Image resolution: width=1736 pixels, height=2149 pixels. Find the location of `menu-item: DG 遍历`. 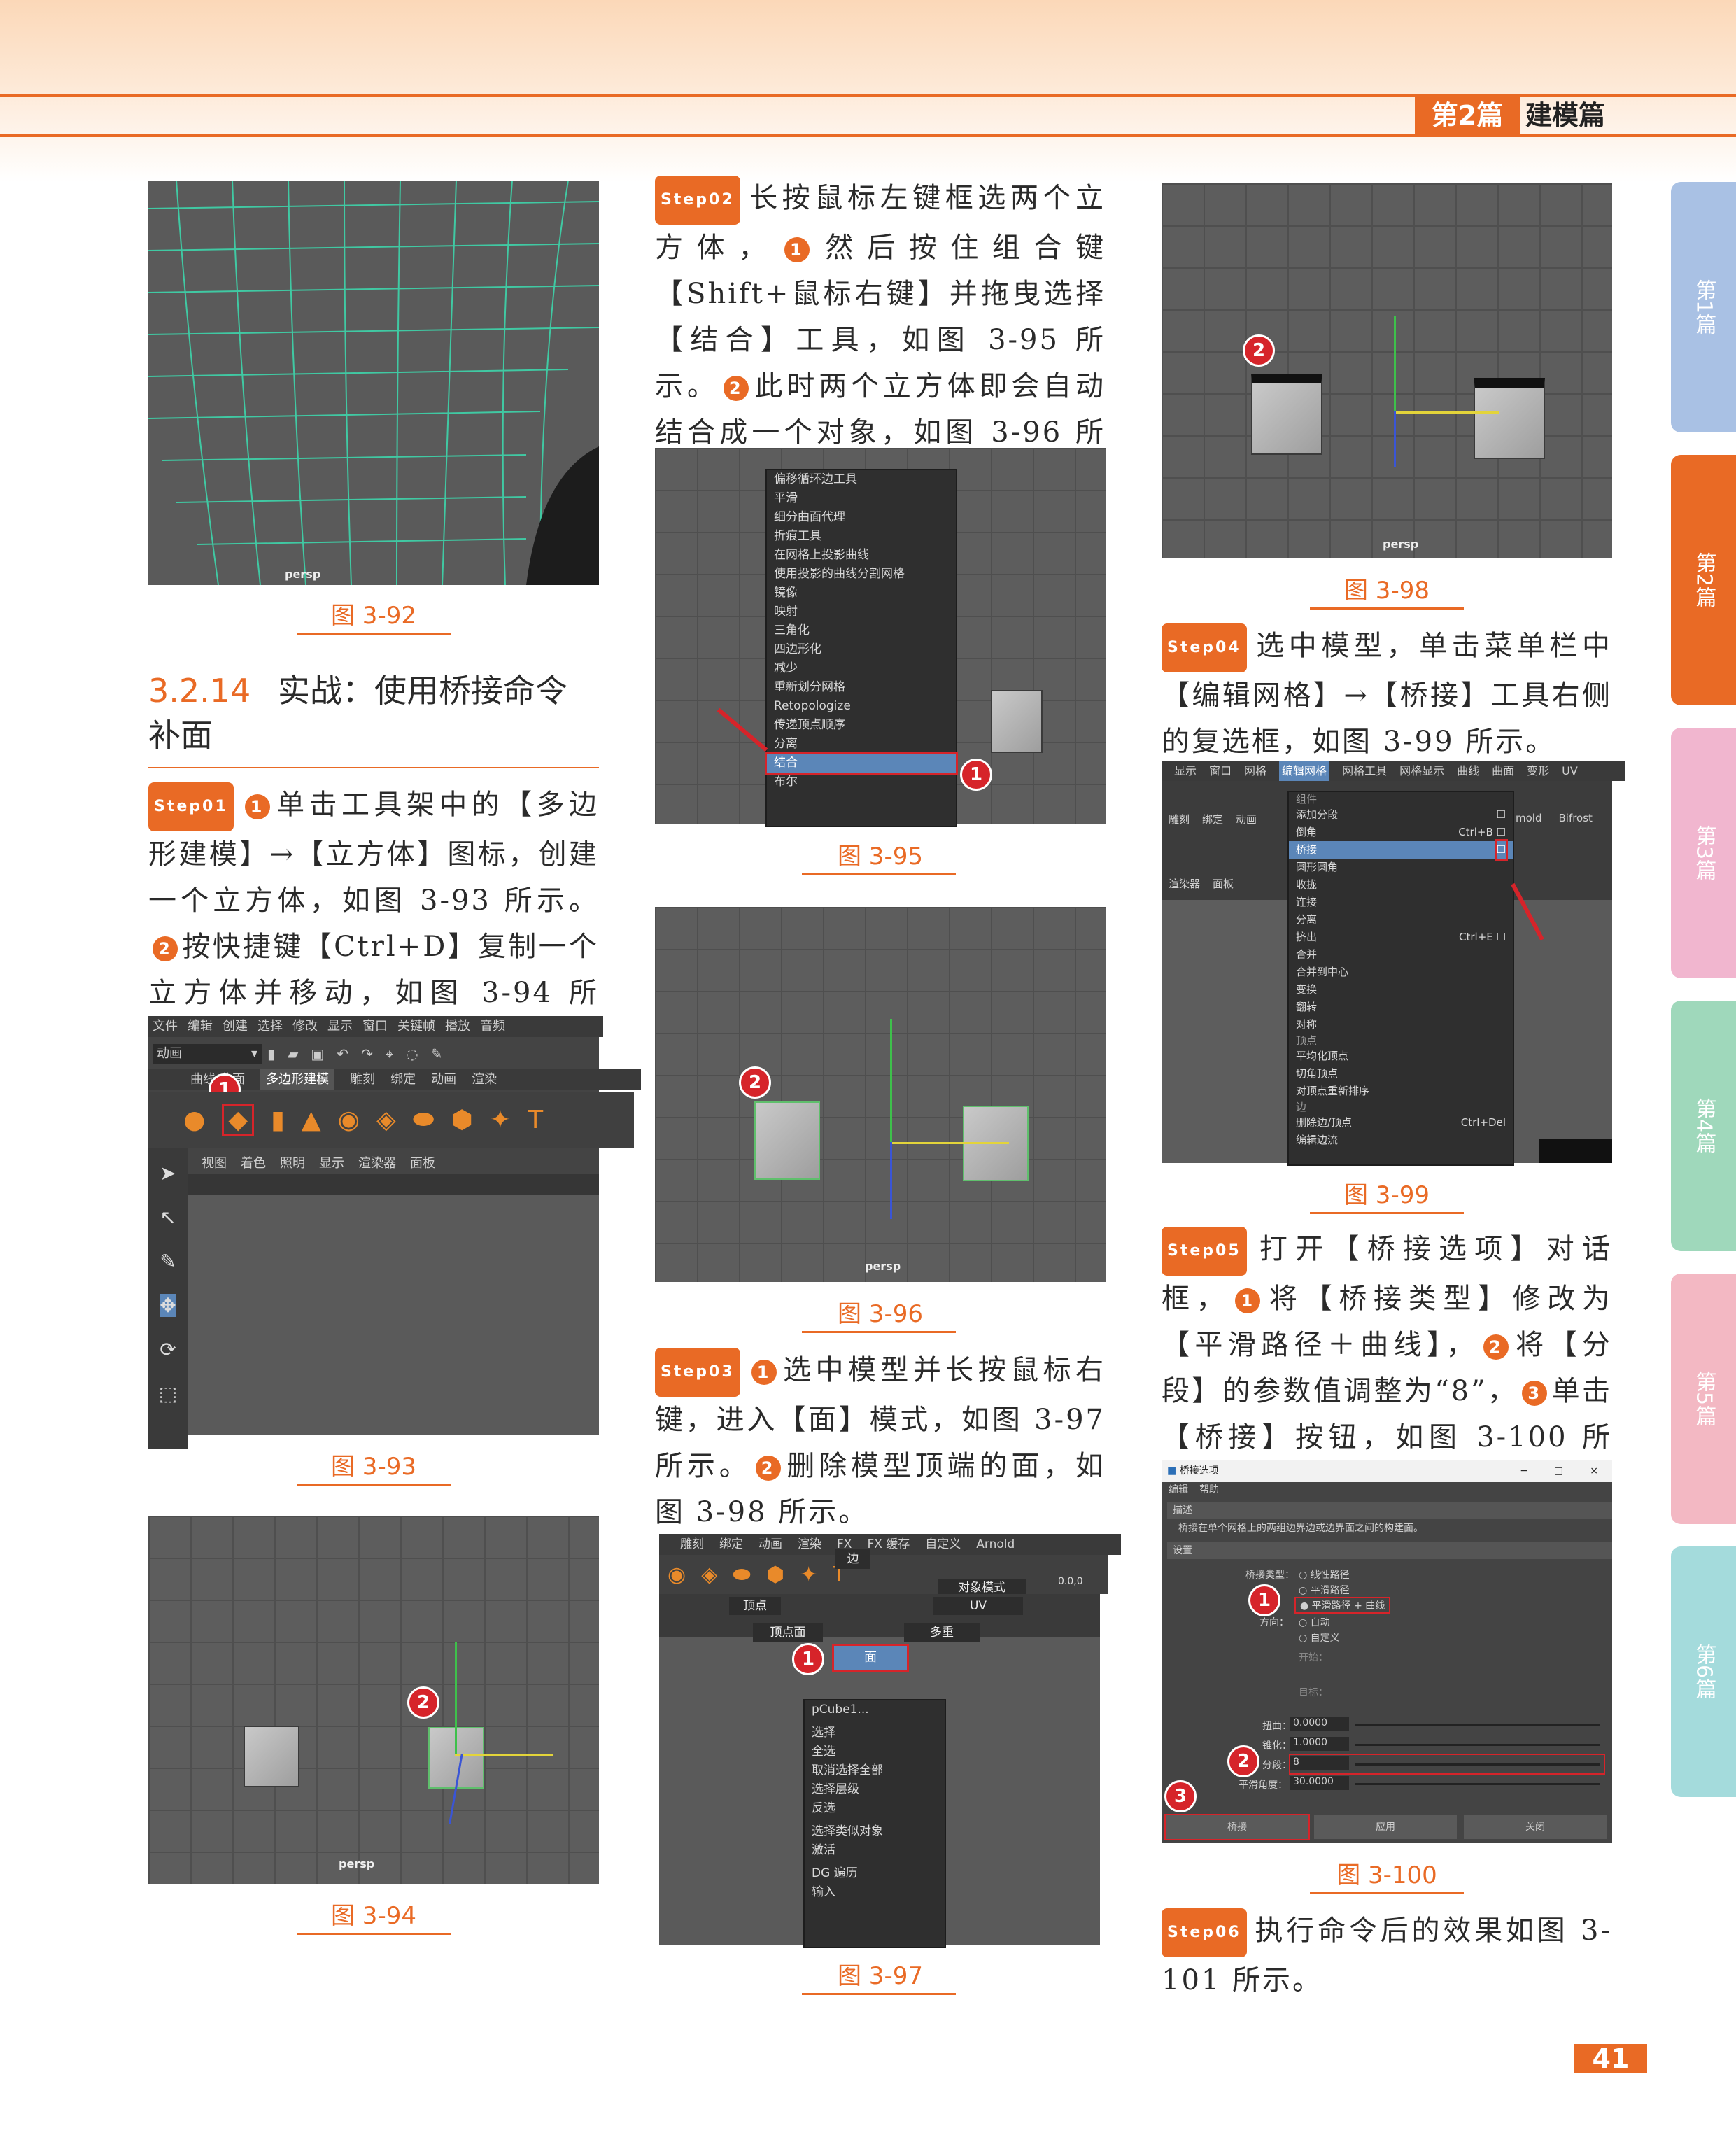

menu-item: DG 遍历 is located at coordinates (875, 1873).